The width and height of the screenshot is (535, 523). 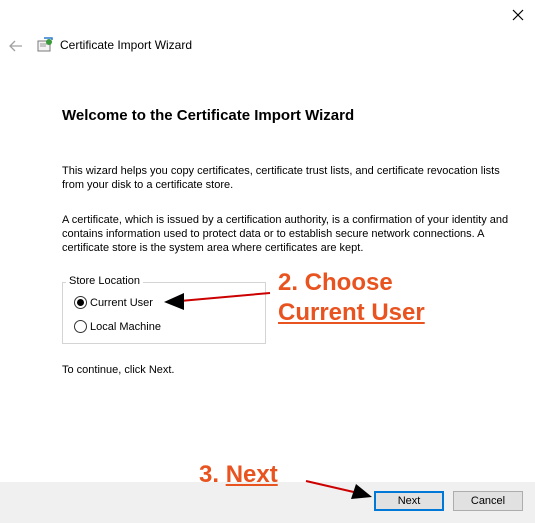 What do you see at coordinates (80, 302) in the screenshot?
I see `radio-button-checked` at bounding box center [80, 302].